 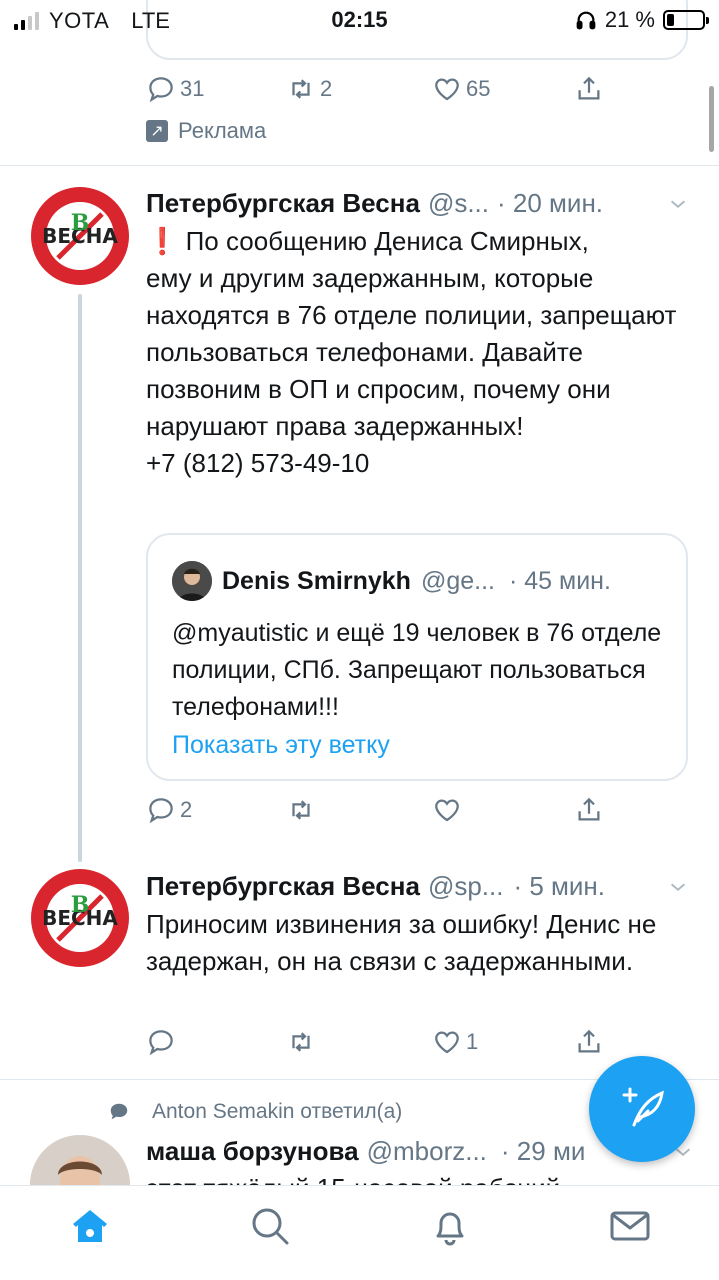 I want to click on tweet-header: Петербургская Весна @s... · 20 мин., so click(x=374, y=203).